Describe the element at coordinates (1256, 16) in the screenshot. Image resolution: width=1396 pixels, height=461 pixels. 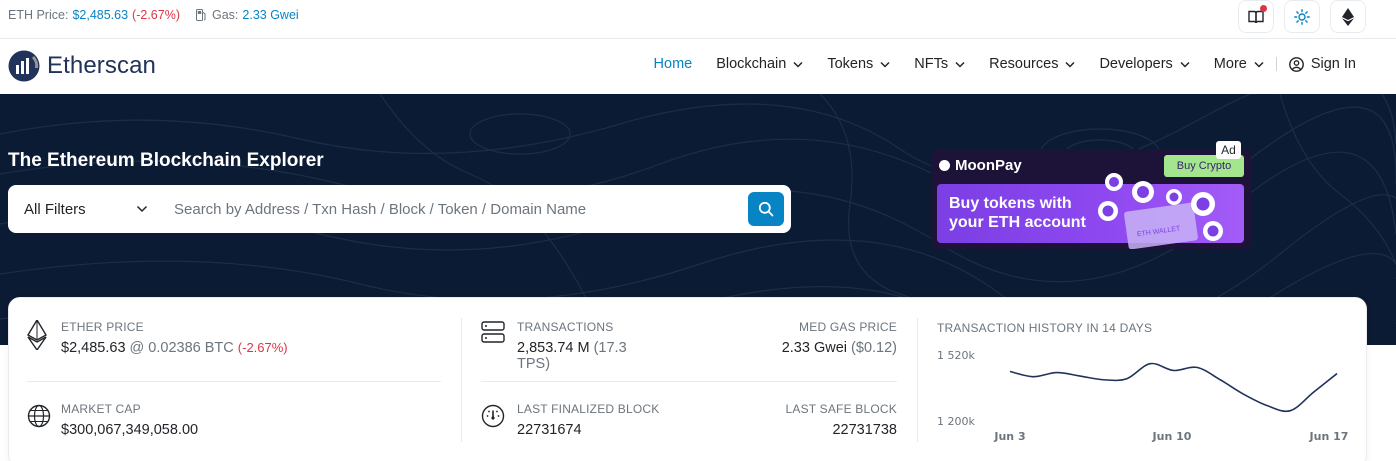
I see `docs-button` at that location.